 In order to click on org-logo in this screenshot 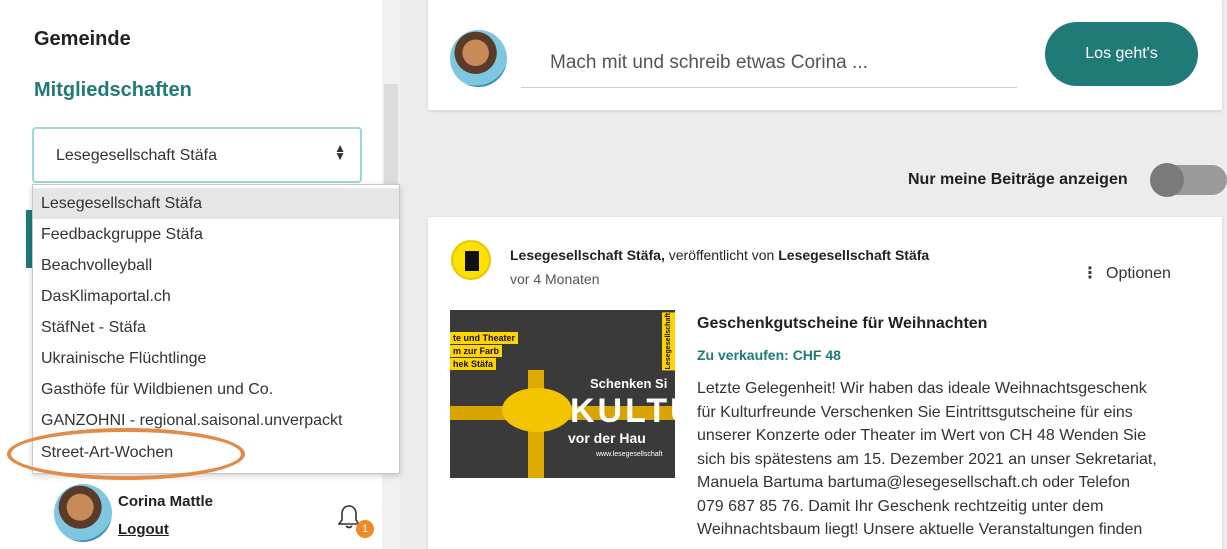, I will do `click(471, 260)`.